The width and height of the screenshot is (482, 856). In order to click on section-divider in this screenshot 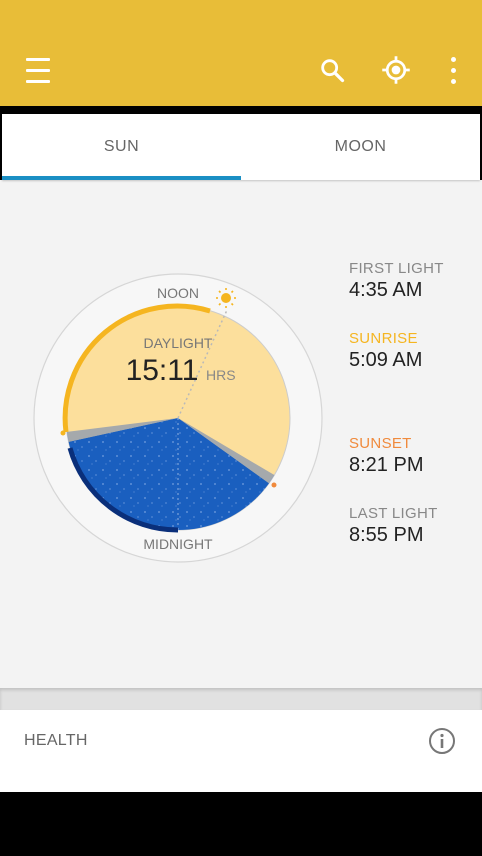, I will do `click(241, 699)`.